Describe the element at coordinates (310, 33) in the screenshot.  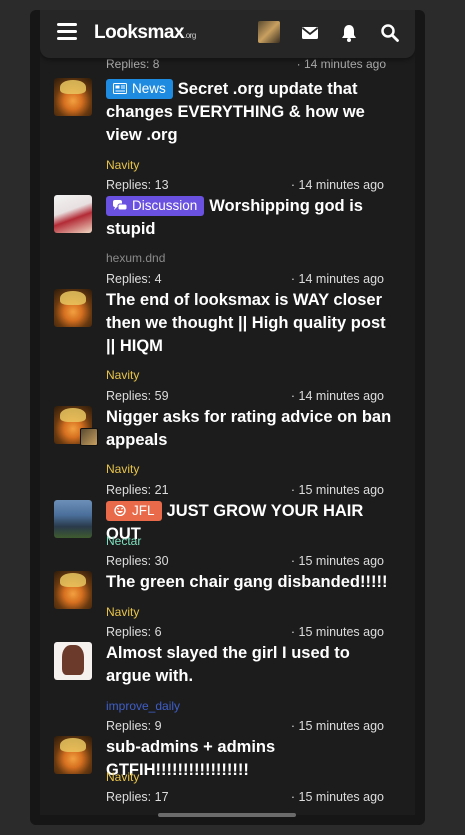
I see `envelope-icon` at that location.